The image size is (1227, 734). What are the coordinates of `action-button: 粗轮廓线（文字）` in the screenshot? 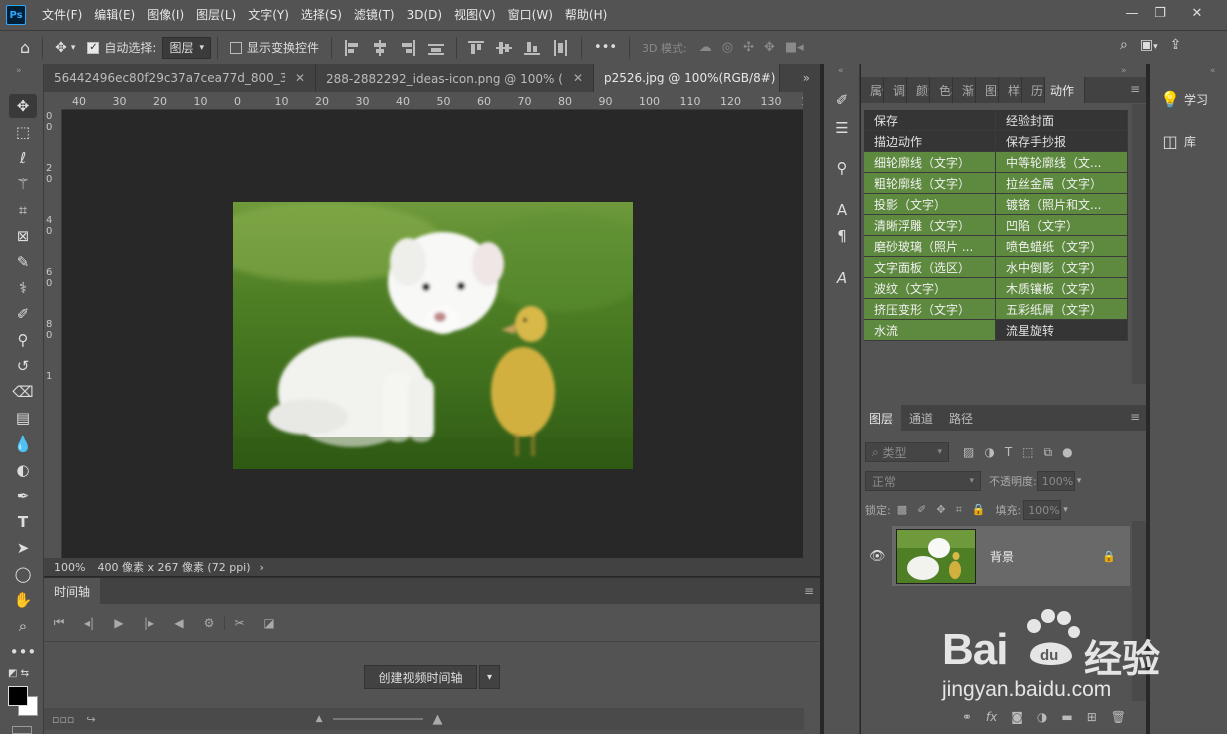 It's located at (930, 183).